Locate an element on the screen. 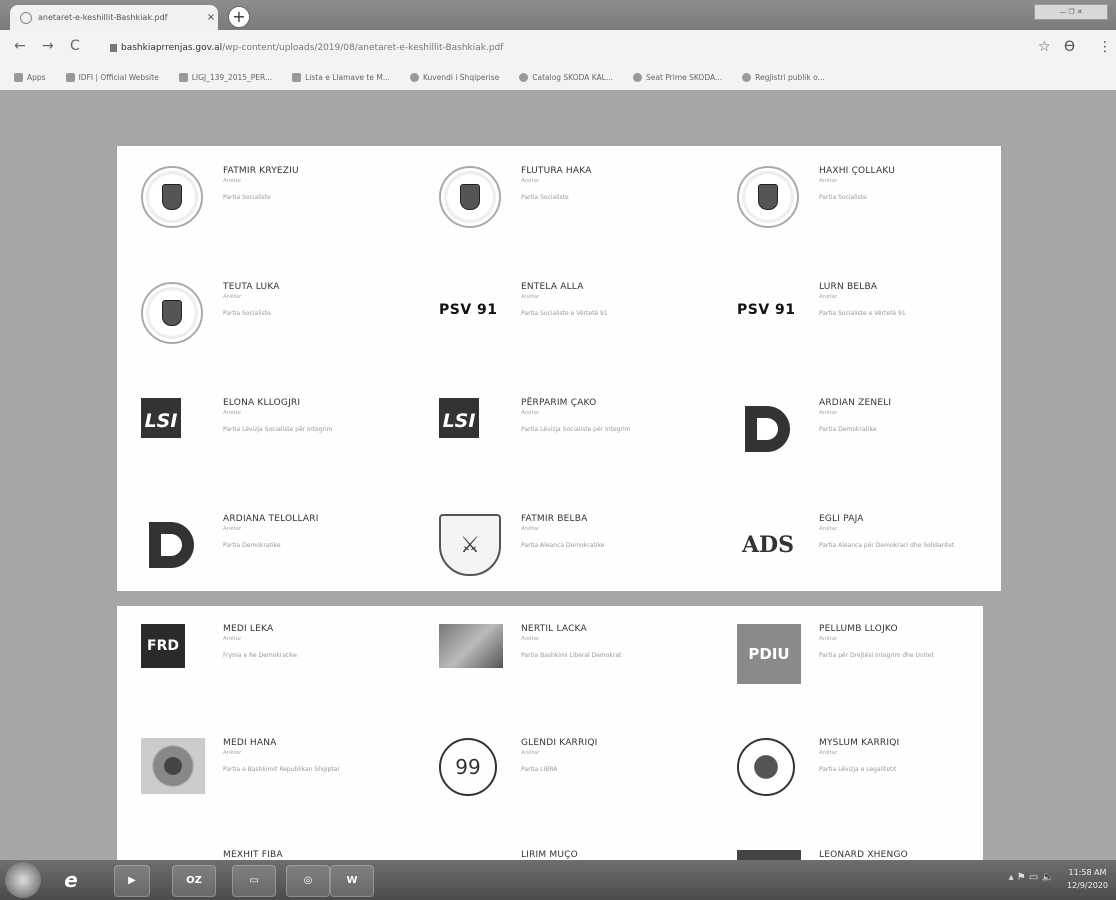 The width and height of the screenshot is (1116, 900). outlook-icon: OZ is located at coordinates (194, 881).